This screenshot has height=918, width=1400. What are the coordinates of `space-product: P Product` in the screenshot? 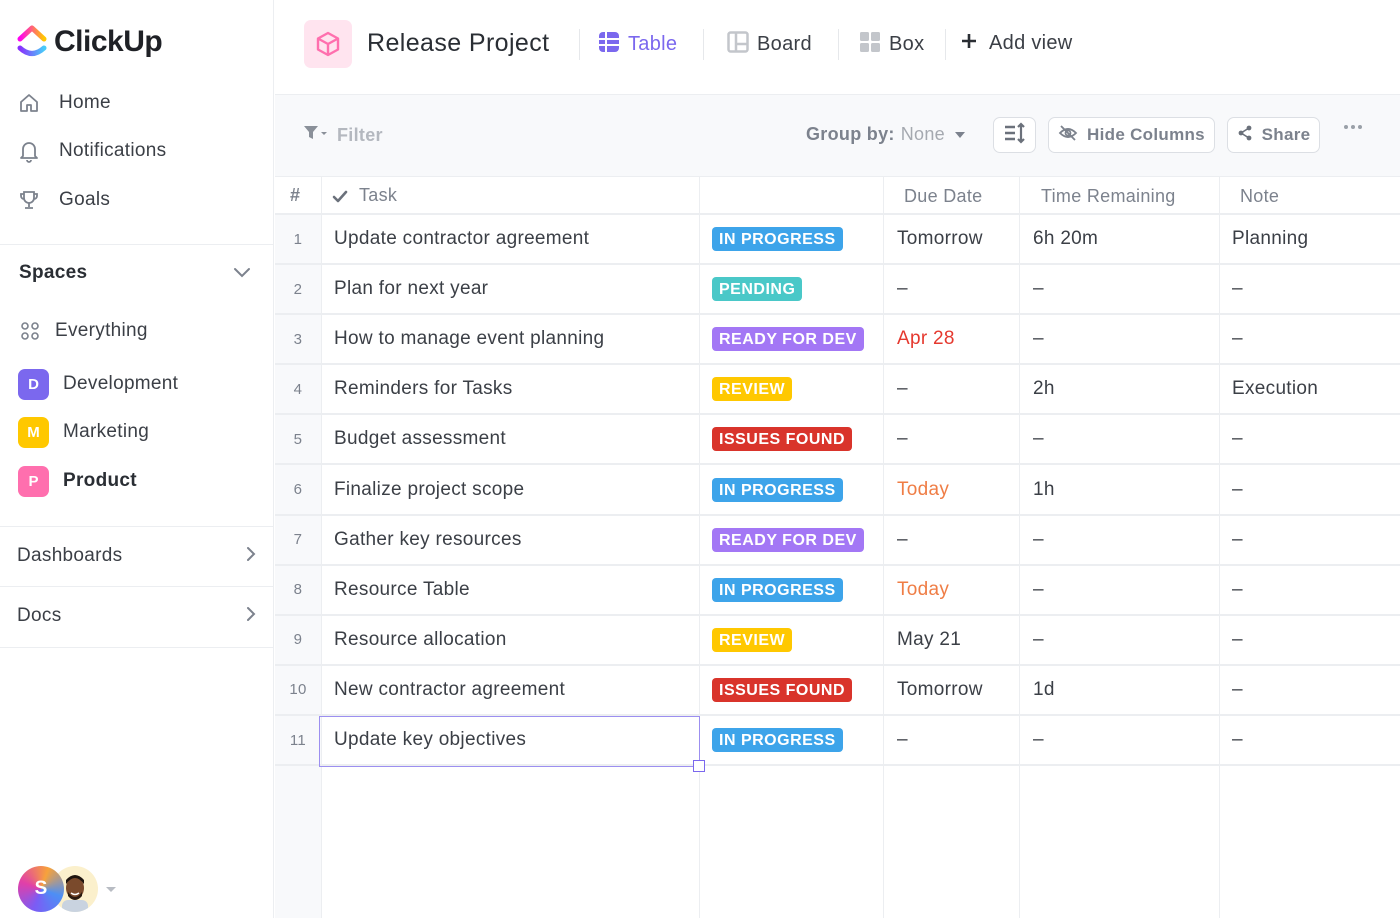 It's located at (77, 481).